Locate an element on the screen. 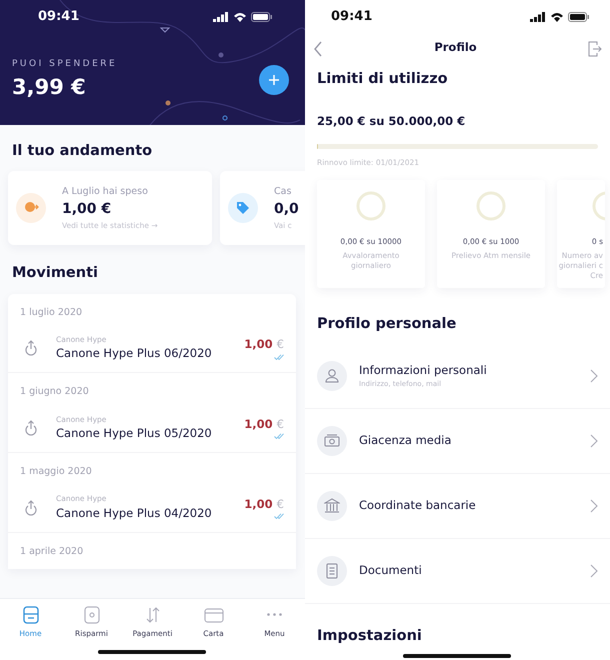 This screenshot has height=660, width=610. section-title: Limiti di utilizzo is located at coordinates (383, 79).